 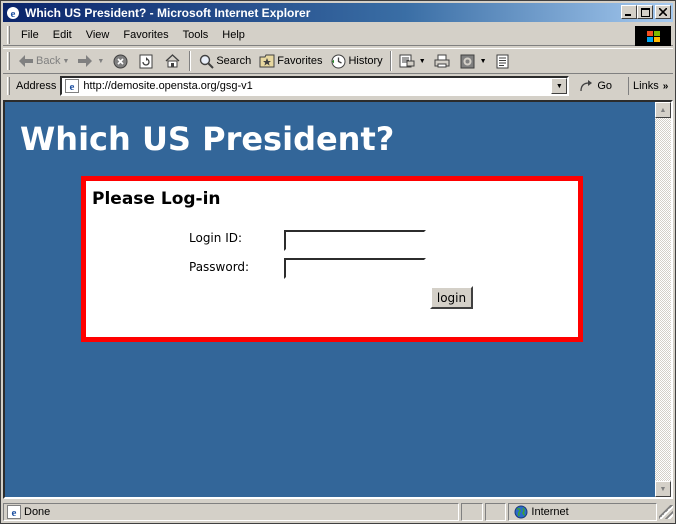 I want to click on windows-throbber, so click(x=653, y=36).